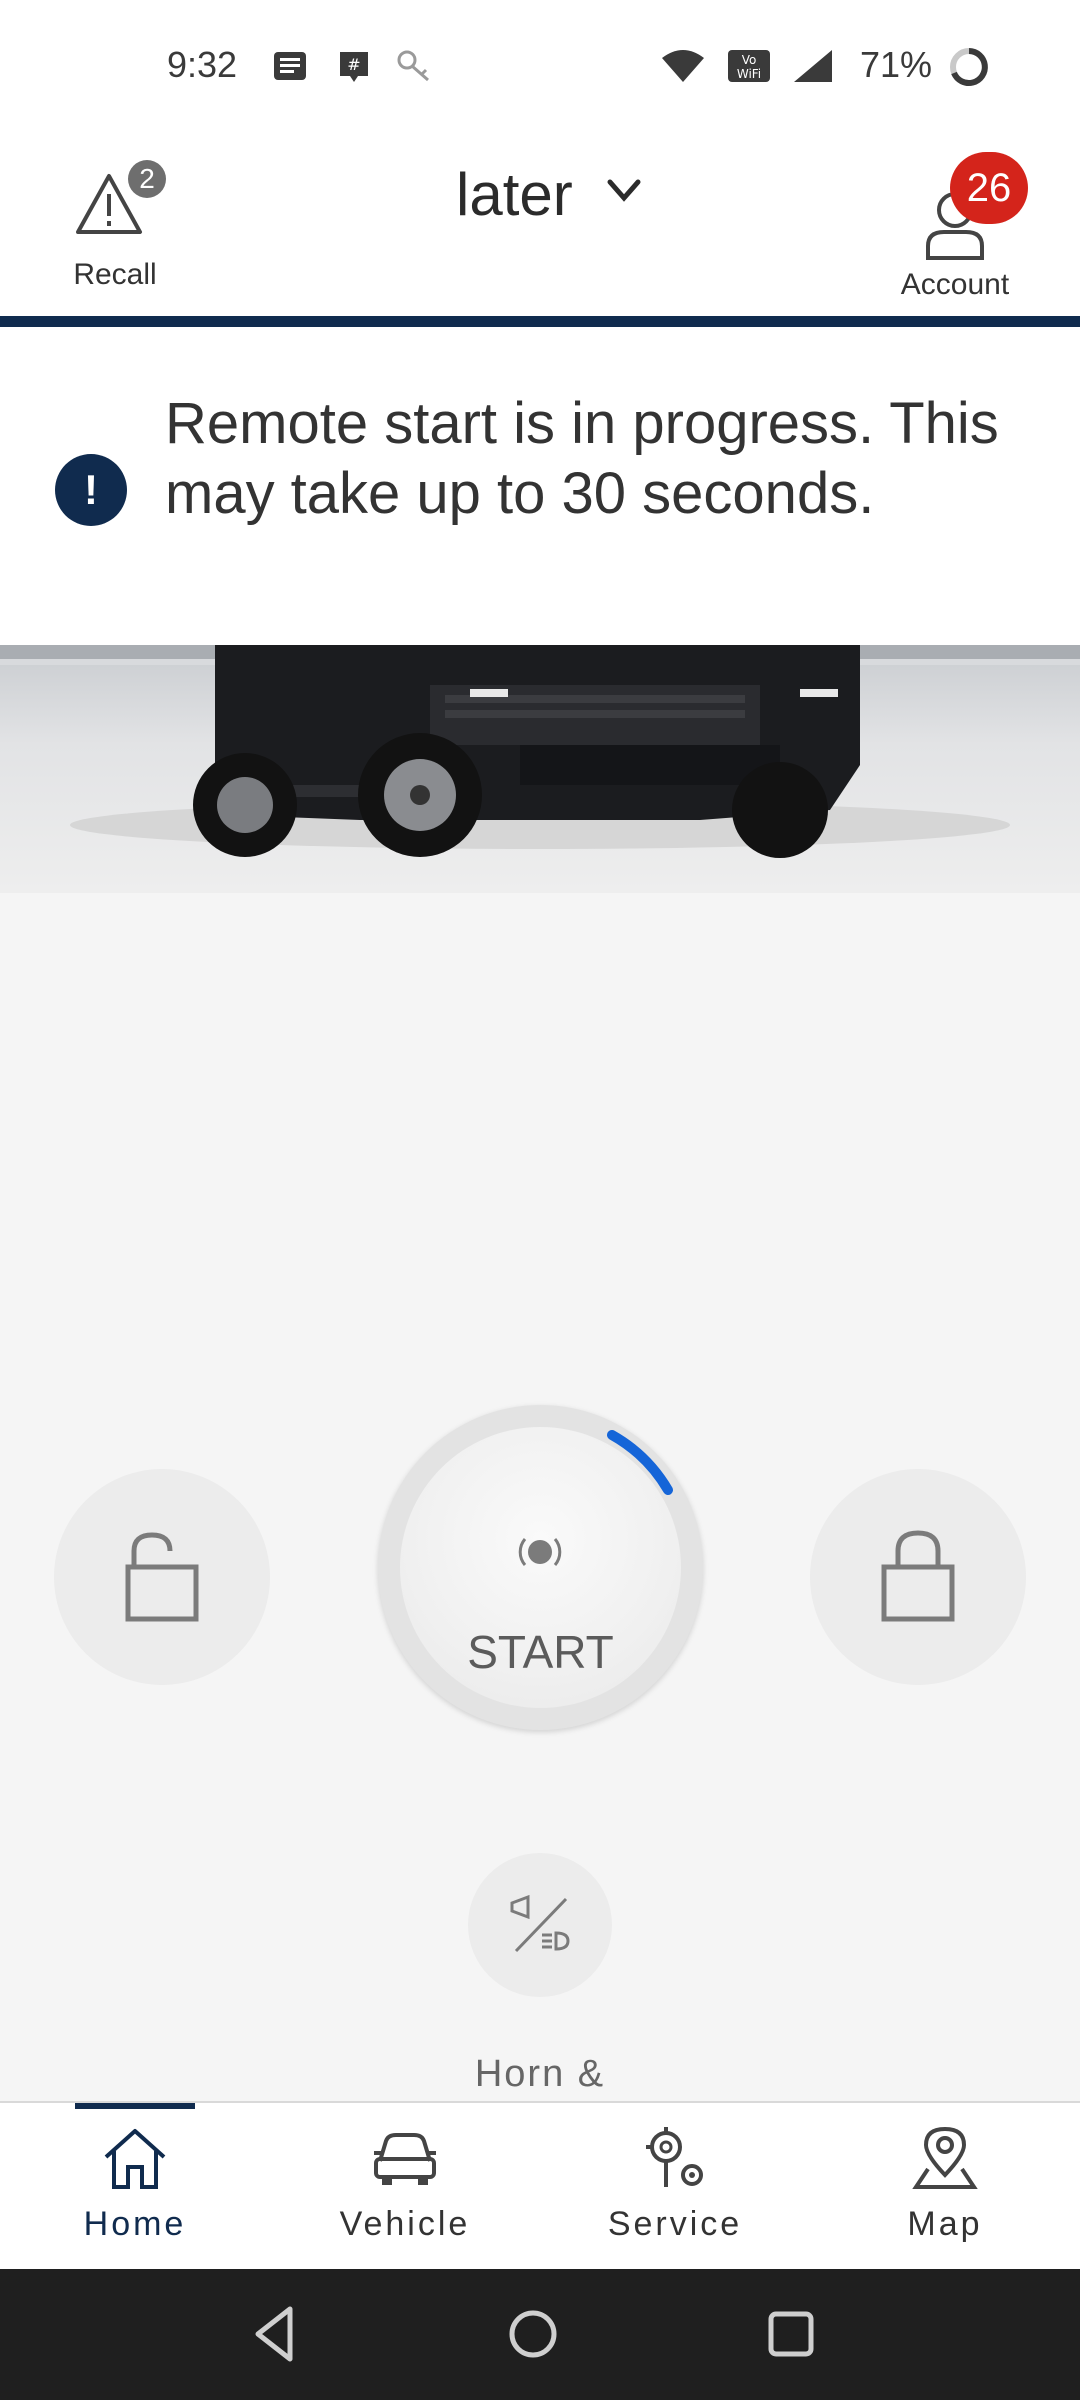  What do you see at coordinates (540, 1652) in the screenshot?
I see `start-label: START` at bounding box center [540, 1652].